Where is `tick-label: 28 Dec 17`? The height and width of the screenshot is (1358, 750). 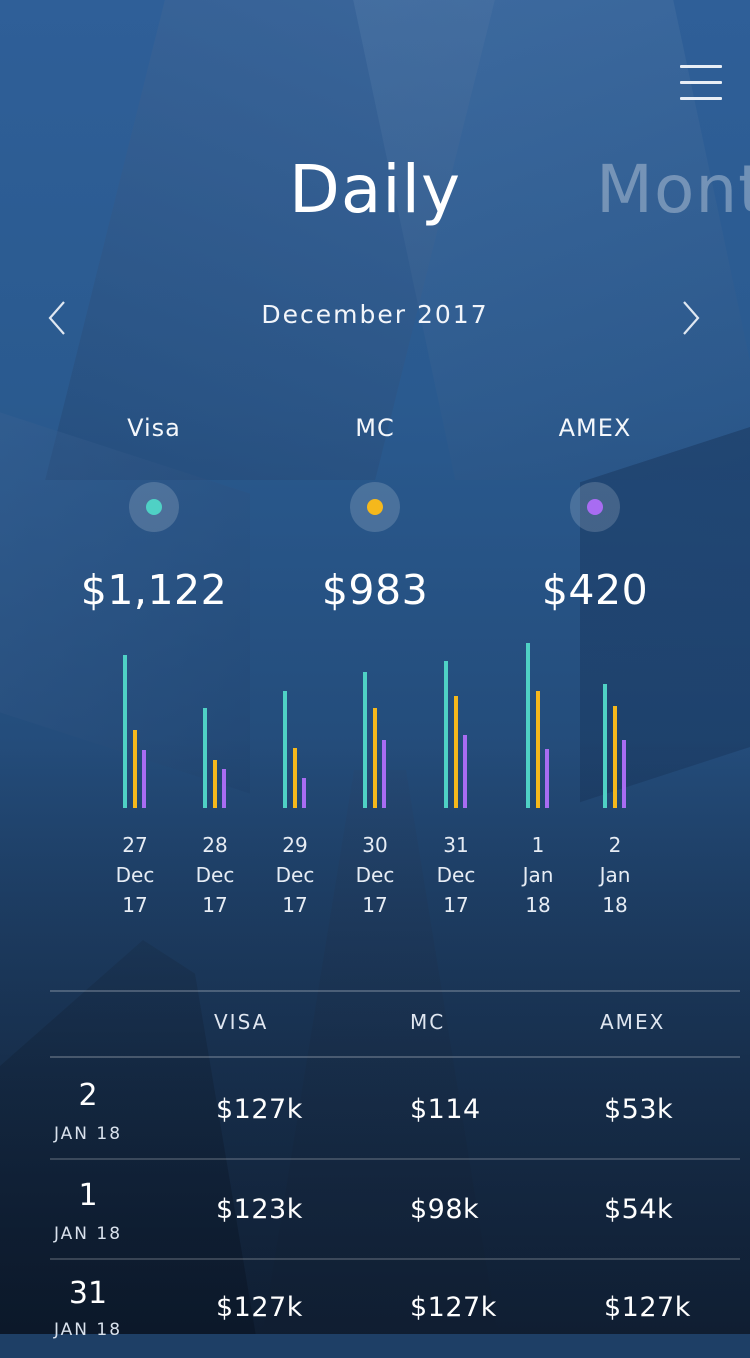 tick-label: 28 Dec 17 is located at coordinates (215, 875).